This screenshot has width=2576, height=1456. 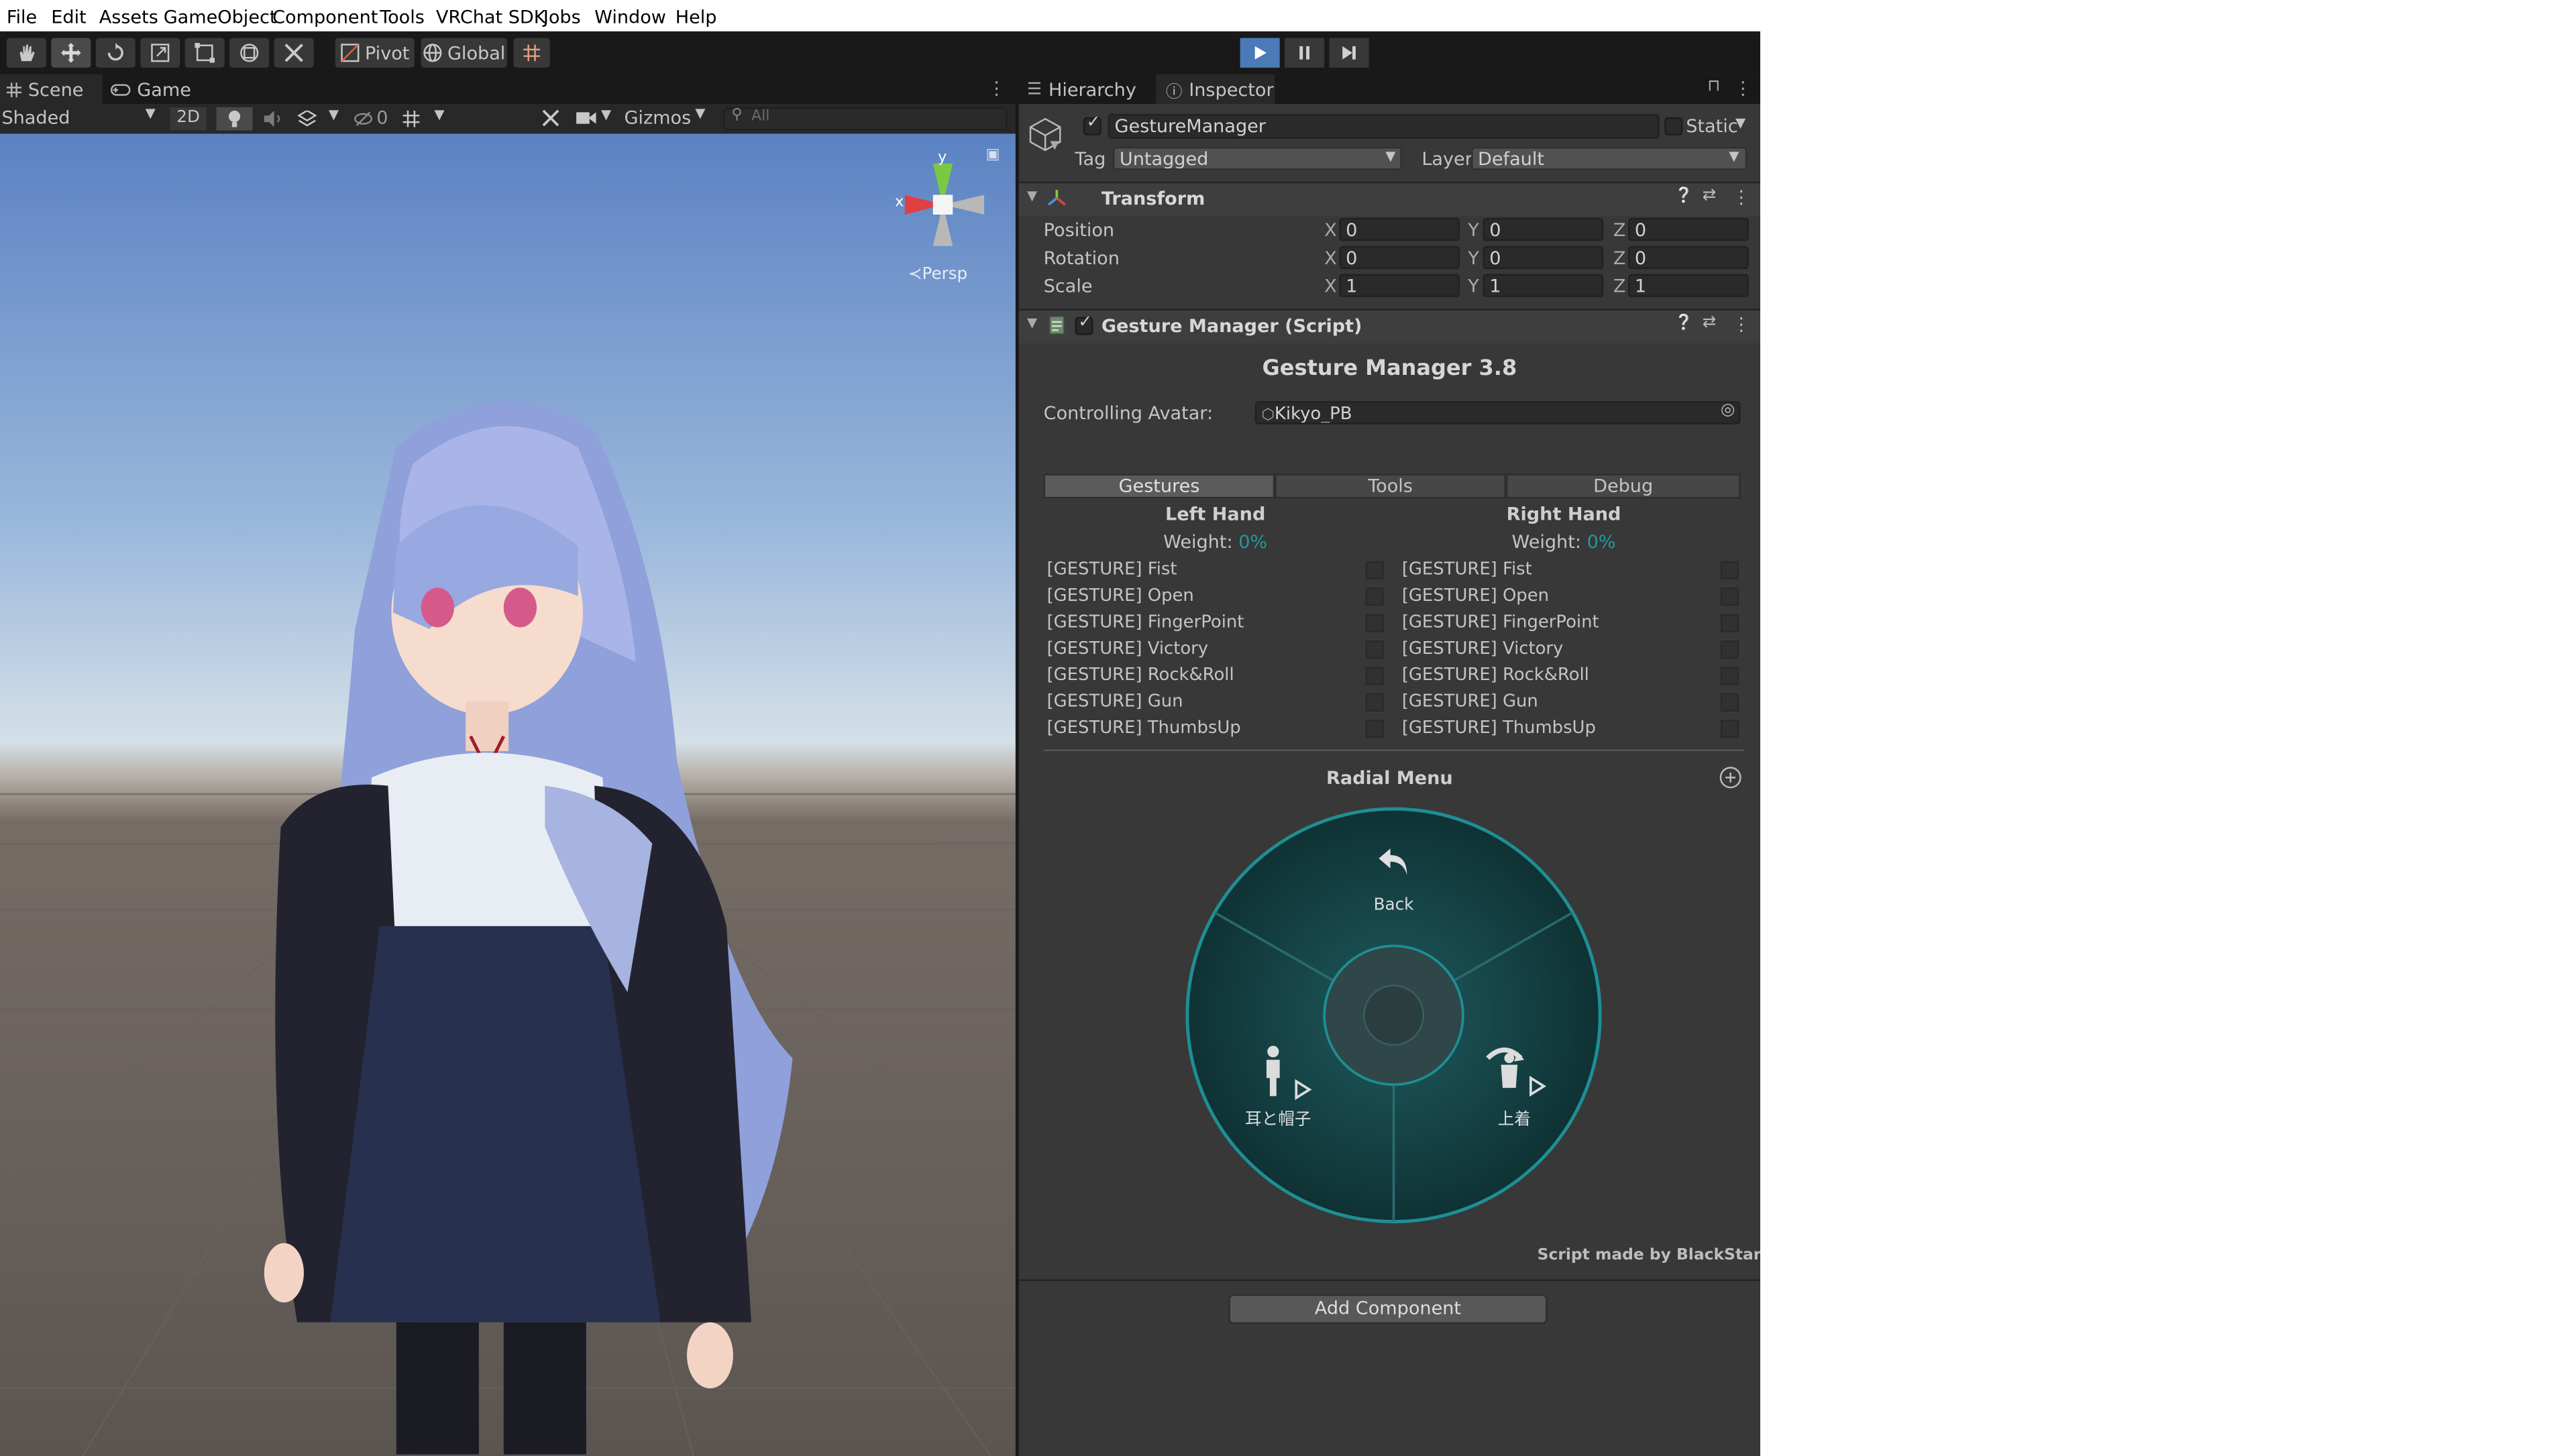 I want to click on custom-tool-button, so click(x=294, y=53).